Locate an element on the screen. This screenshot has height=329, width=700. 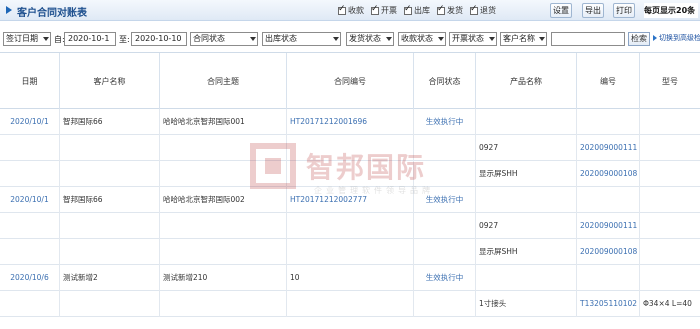
cell-contract-no: 10 is located at coordinates (350, 278).